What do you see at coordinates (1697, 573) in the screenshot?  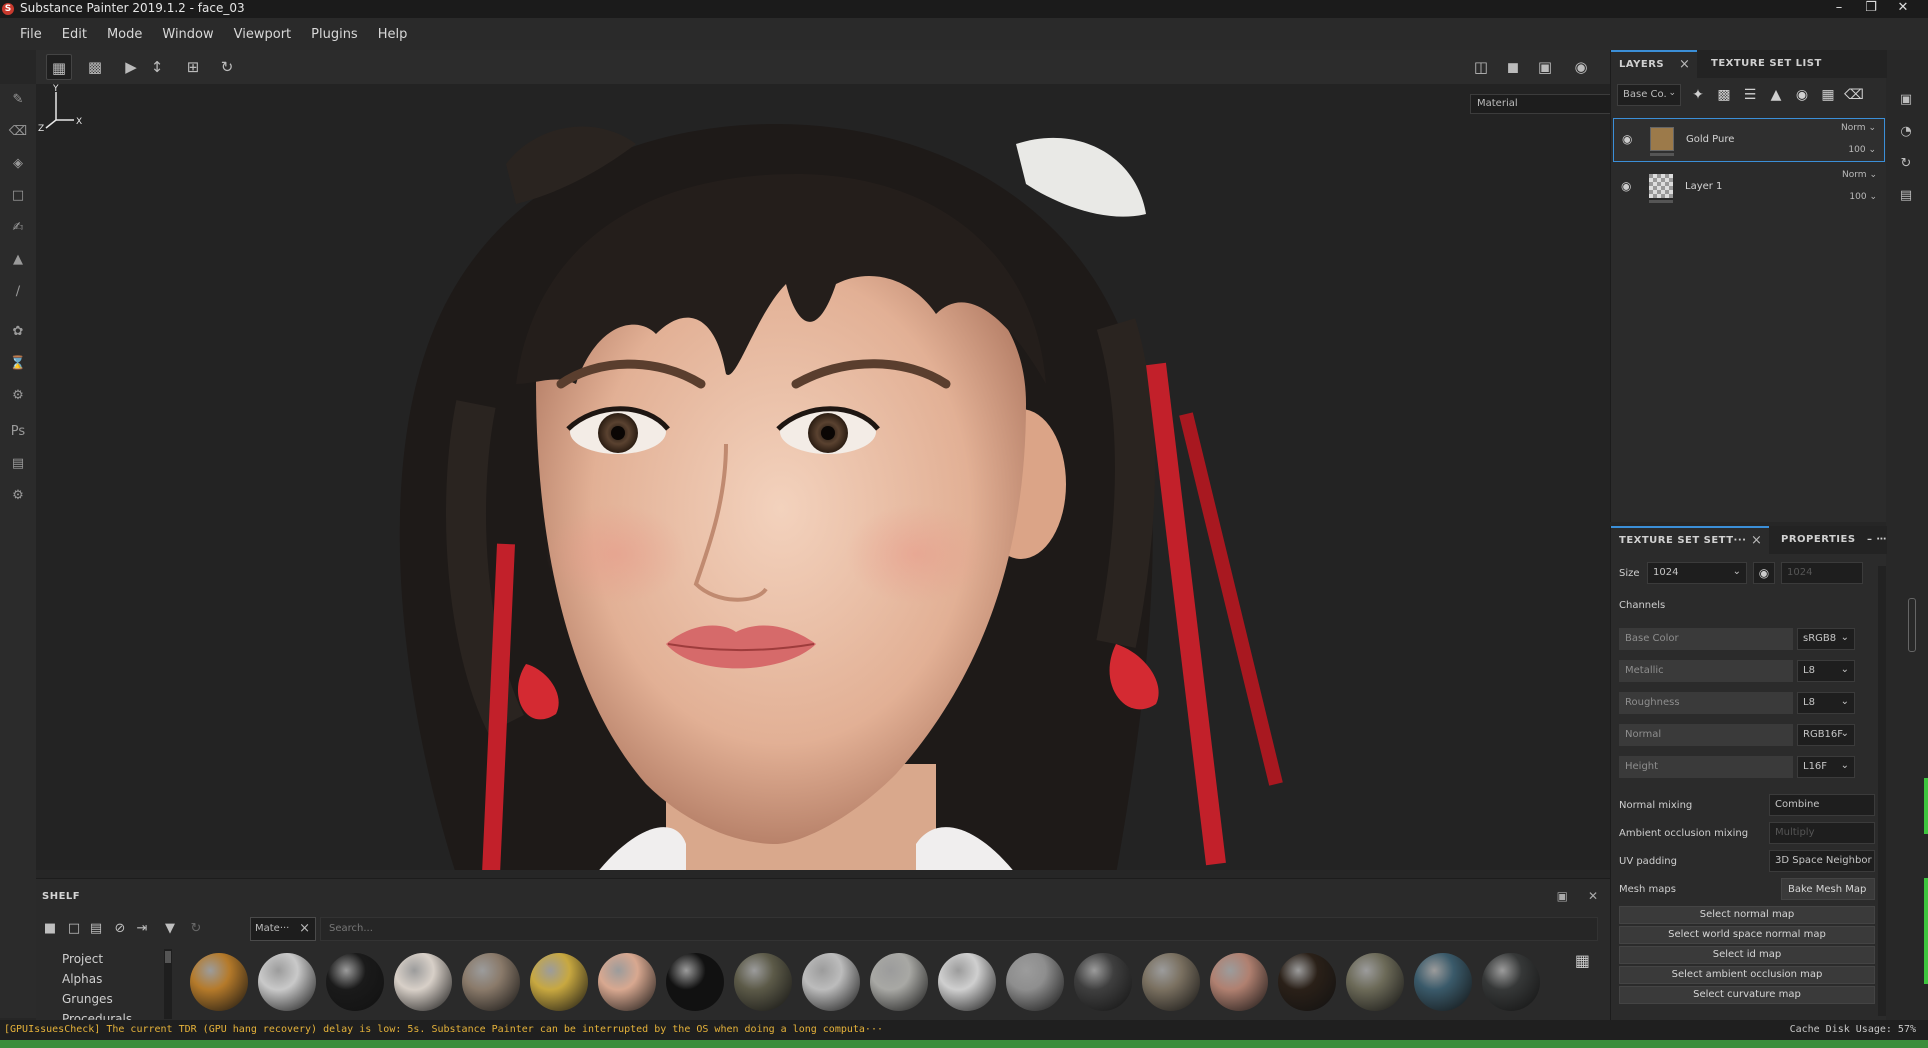 I see `size-select: 1024 ⌄` at bounding box center [1697, 573].